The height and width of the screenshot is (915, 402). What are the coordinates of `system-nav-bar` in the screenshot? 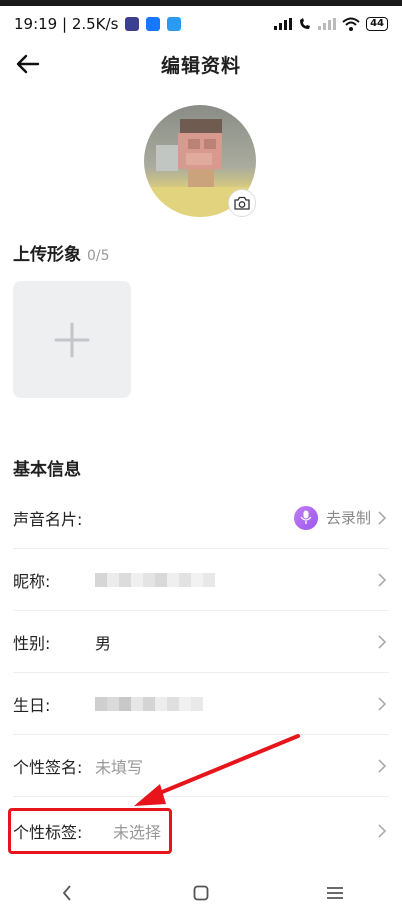 It's located at (201, 892).